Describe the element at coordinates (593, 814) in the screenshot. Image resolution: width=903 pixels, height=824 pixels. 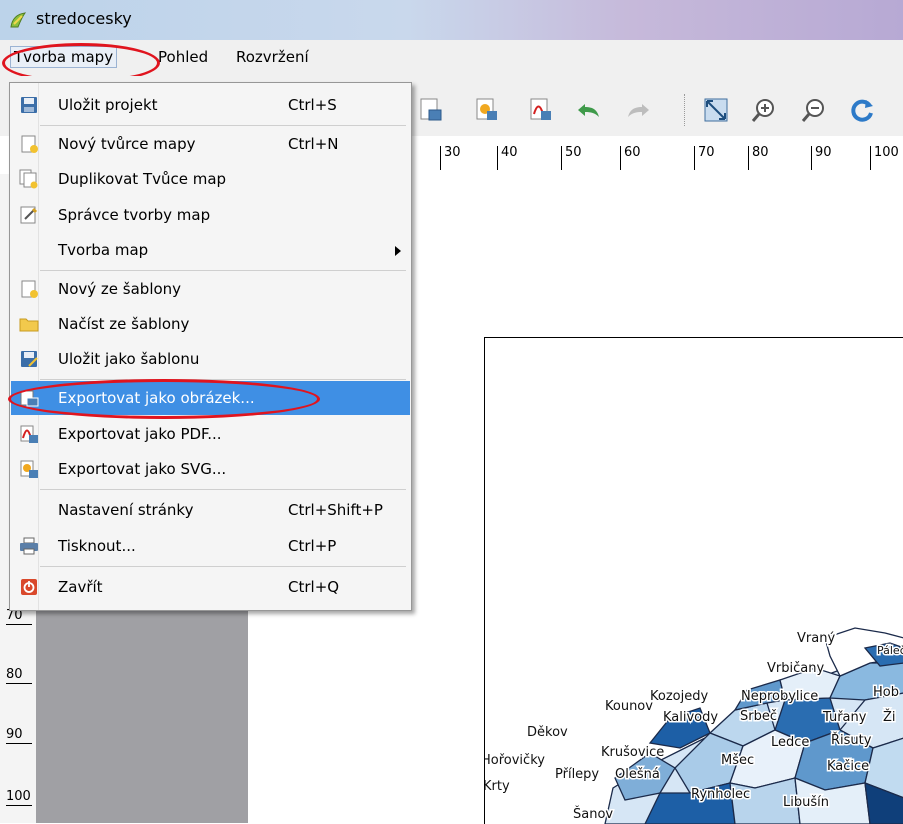
I see `map-label: Šanov` at that location.